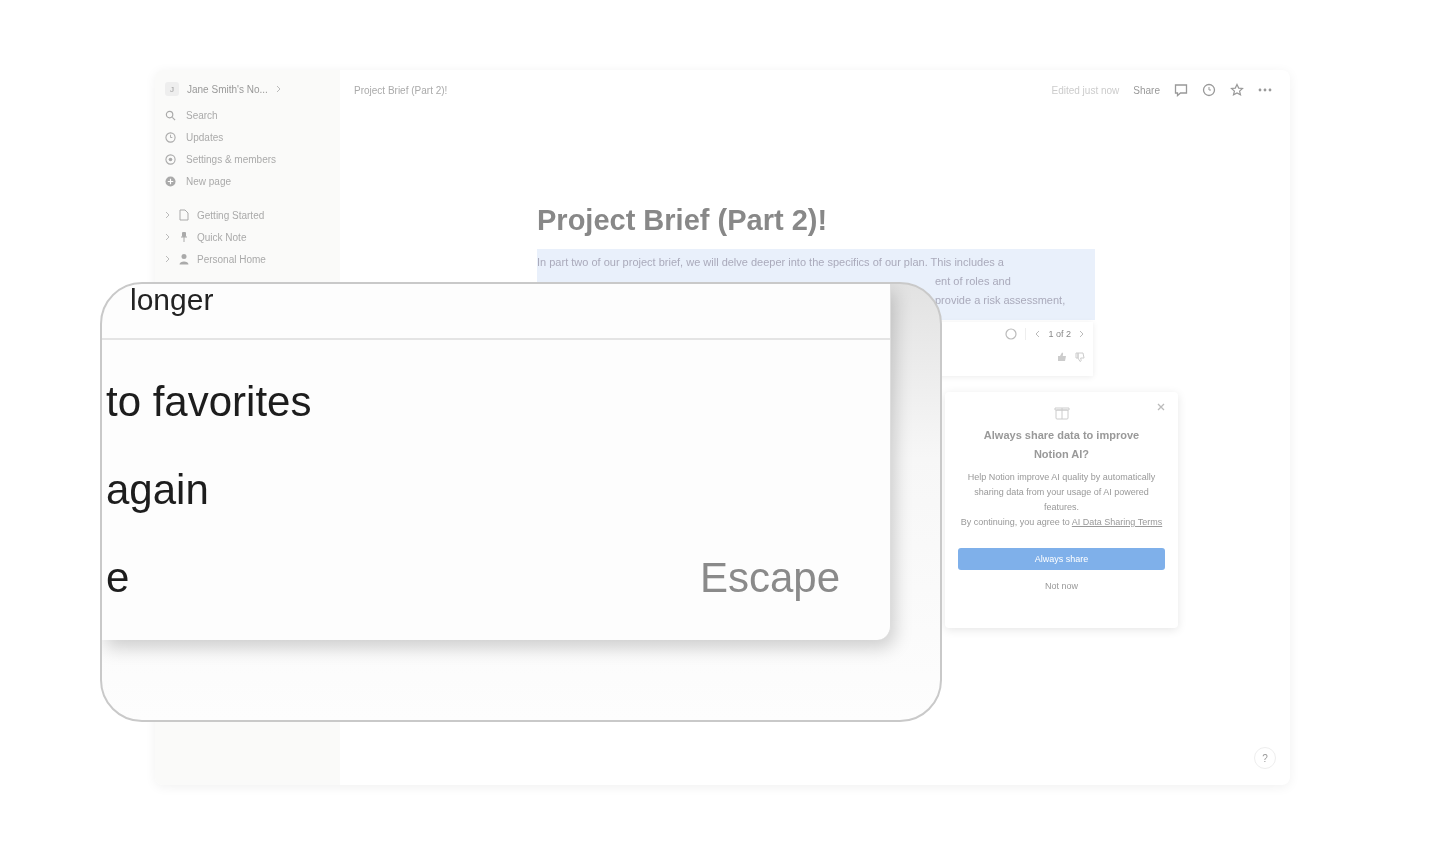 This screenshot has width=1450, height=854. What do you see at coordinates (247, 259) in the screenshot?
I see `page-link: Personal Home` at bounding box center [247, 259].